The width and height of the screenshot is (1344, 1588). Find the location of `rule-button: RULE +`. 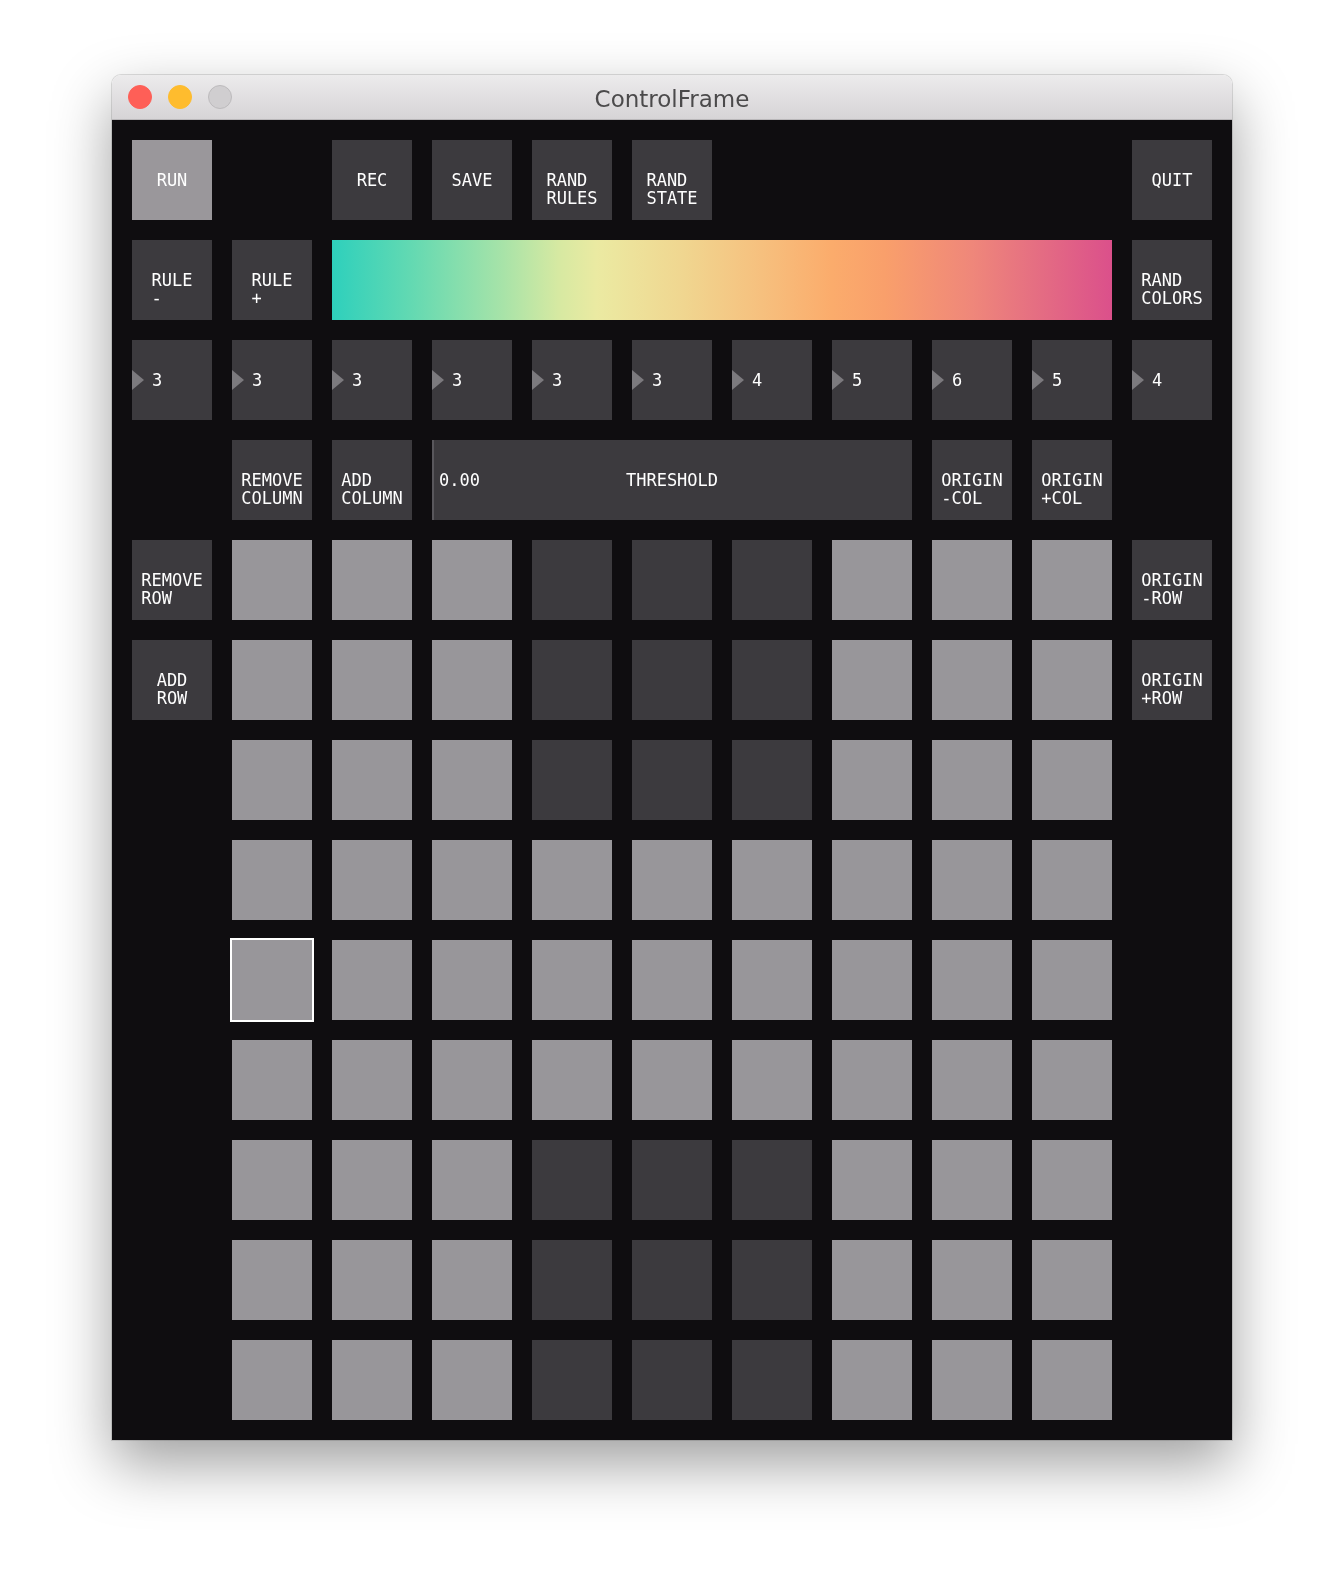

rule-button: RULE + is located at coordinates (272, 280).